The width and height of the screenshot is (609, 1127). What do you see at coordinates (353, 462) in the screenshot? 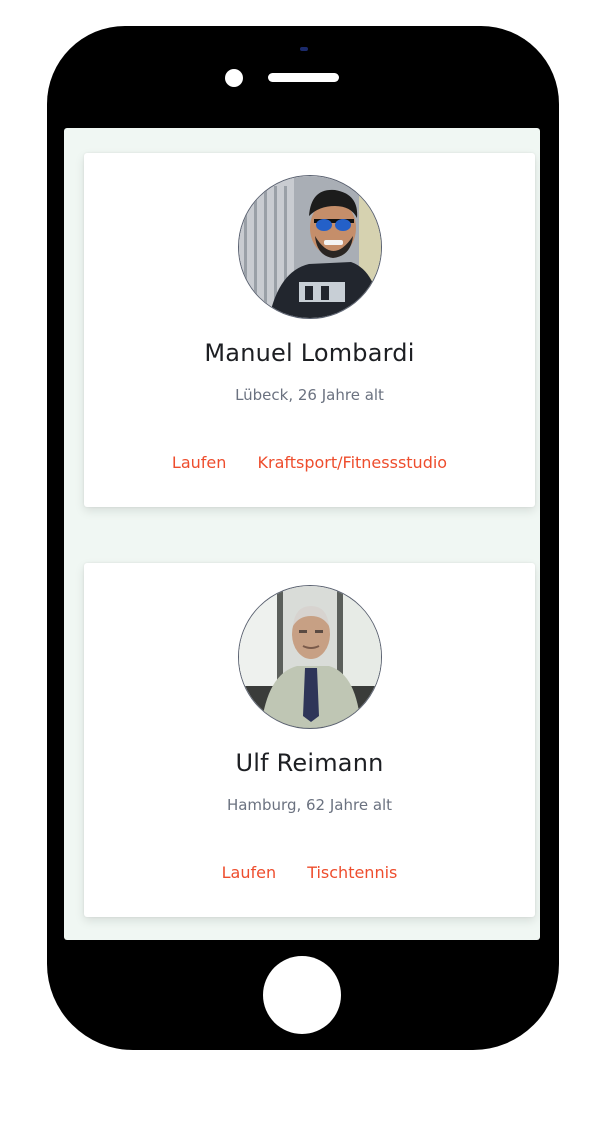
I see `tag-kraftsport: Kraftsport/Fitnessstudio` at bounding box center [353, 462].